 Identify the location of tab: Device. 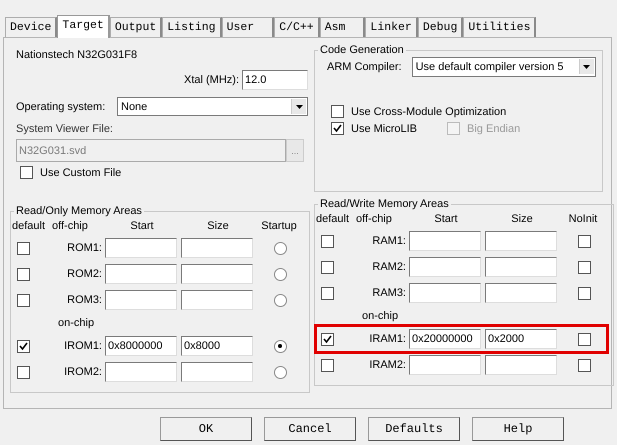
(31, 27).